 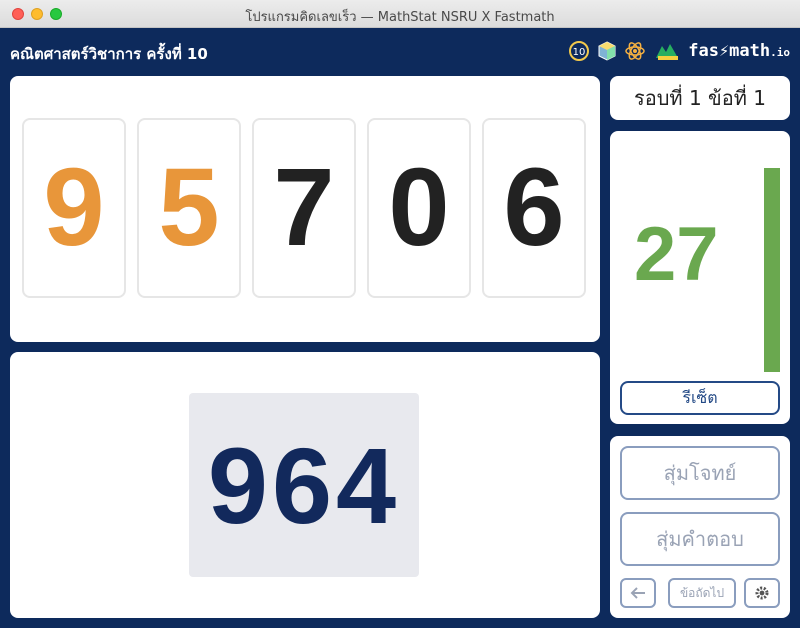 I want to click on svg-text: 10, so click(x=579, y=52).